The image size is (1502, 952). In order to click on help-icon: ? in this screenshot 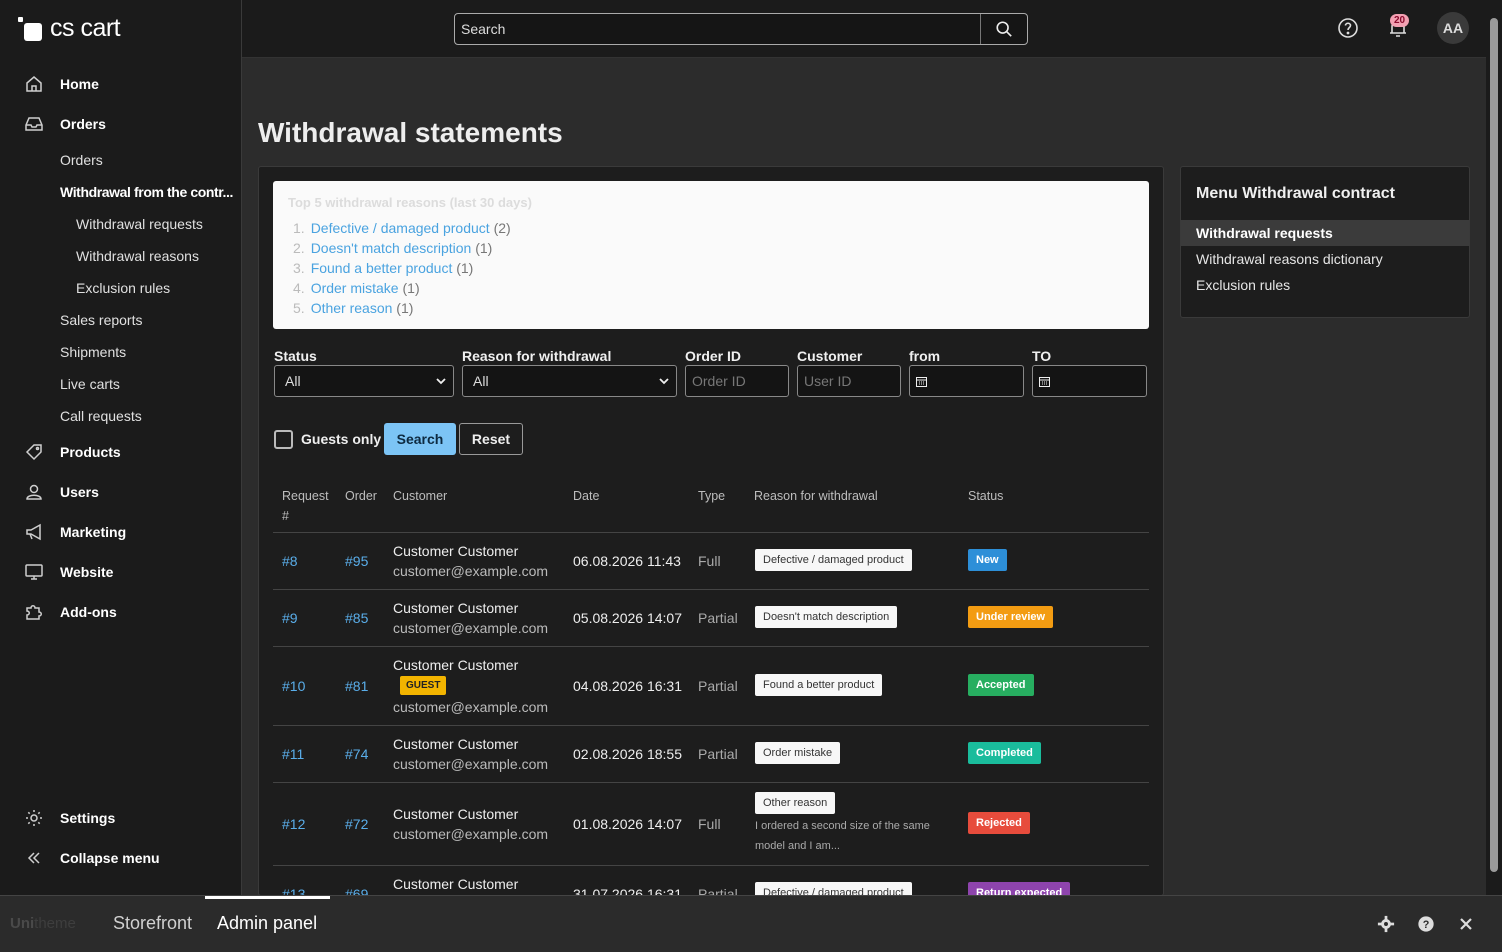, I will do `click(1426, 924)`.